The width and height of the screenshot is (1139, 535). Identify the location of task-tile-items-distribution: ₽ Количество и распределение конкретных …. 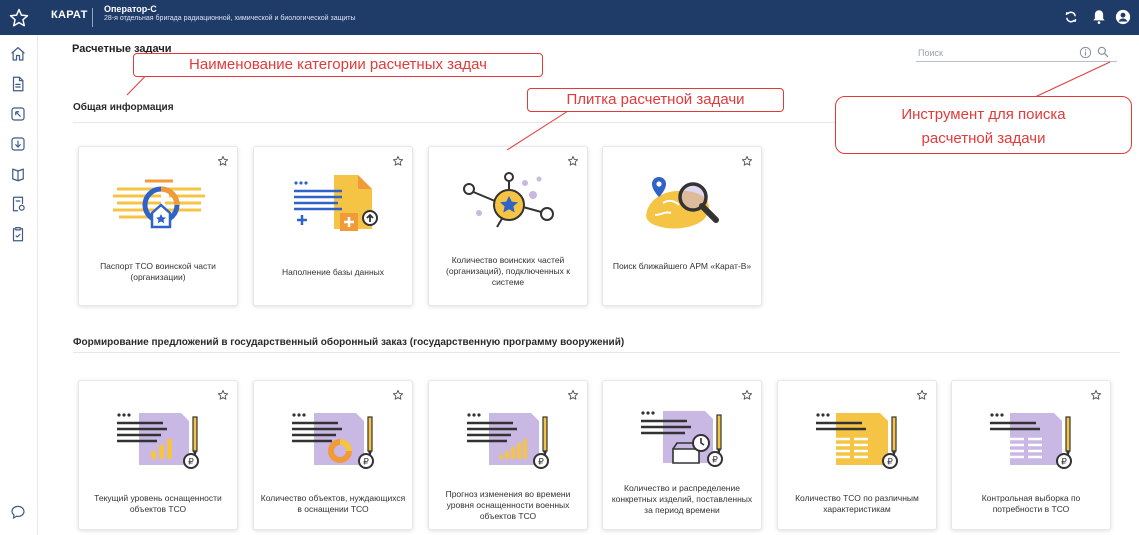
(682, 455).